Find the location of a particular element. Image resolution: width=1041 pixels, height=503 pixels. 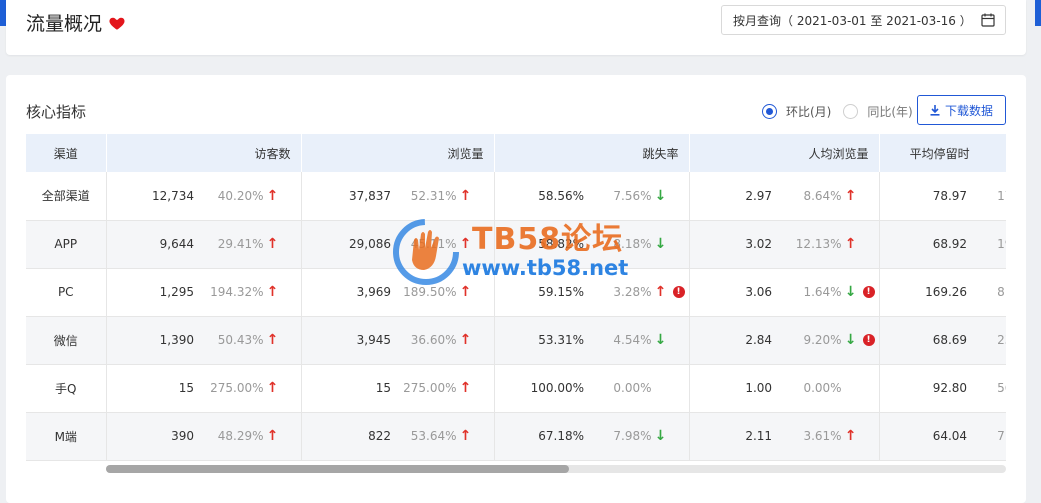

cell-avg-stay-change: 19. is located at coordinates (986, 244).